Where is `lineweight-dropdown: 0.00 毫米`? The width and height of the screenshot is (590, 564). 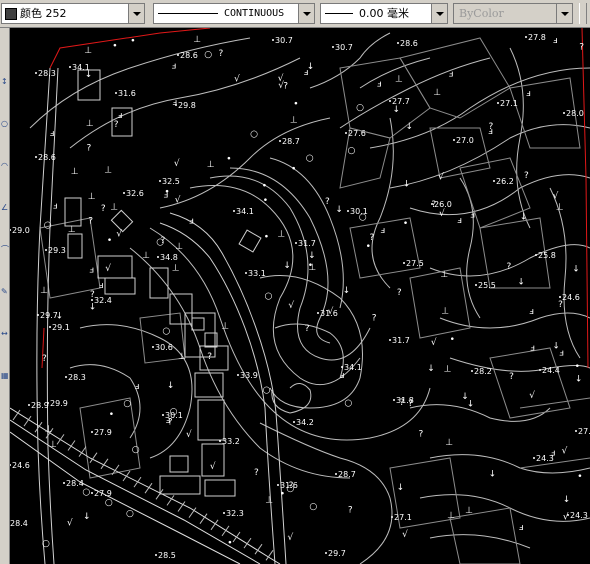
lineweight-dropdown: 0.00 毫米 is located at coordinates (384, 13).